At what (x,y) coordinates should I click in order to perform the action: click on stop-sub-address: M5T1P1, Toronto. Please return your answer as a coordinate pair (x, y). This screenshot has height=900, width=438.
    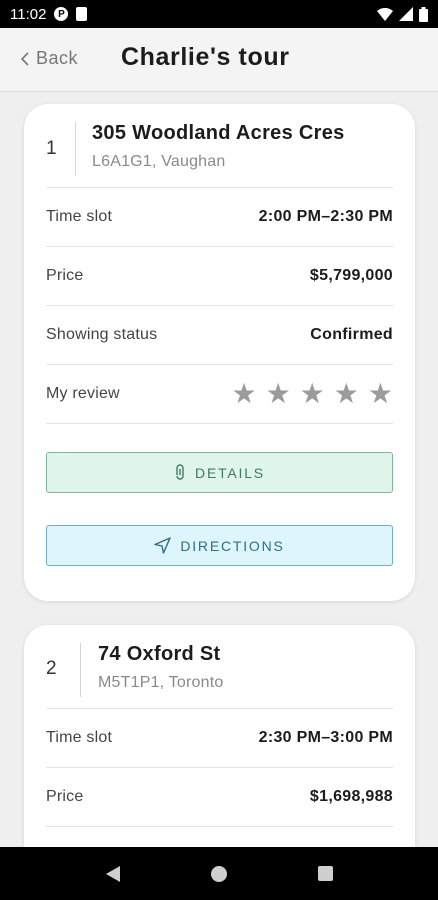
    Looking at the image, I should click on (161, 682).